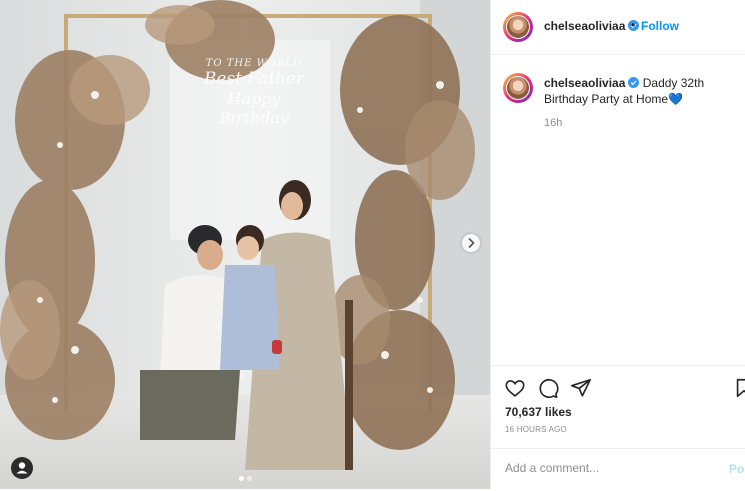 This screenshot has width=745, height=491. Describe the element at coordinates (618, 427) in the screenshot. I see `action-bar: 70,637 likes 16 HOURS AGO Po` at that location.